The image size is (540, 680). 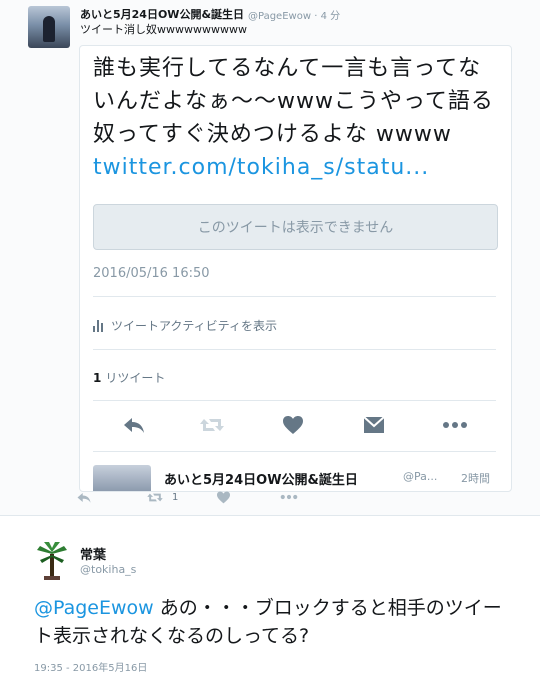 I want to click on tweet-activity-label: ツイートアクティビティを表示, so click(x=194, y=326).